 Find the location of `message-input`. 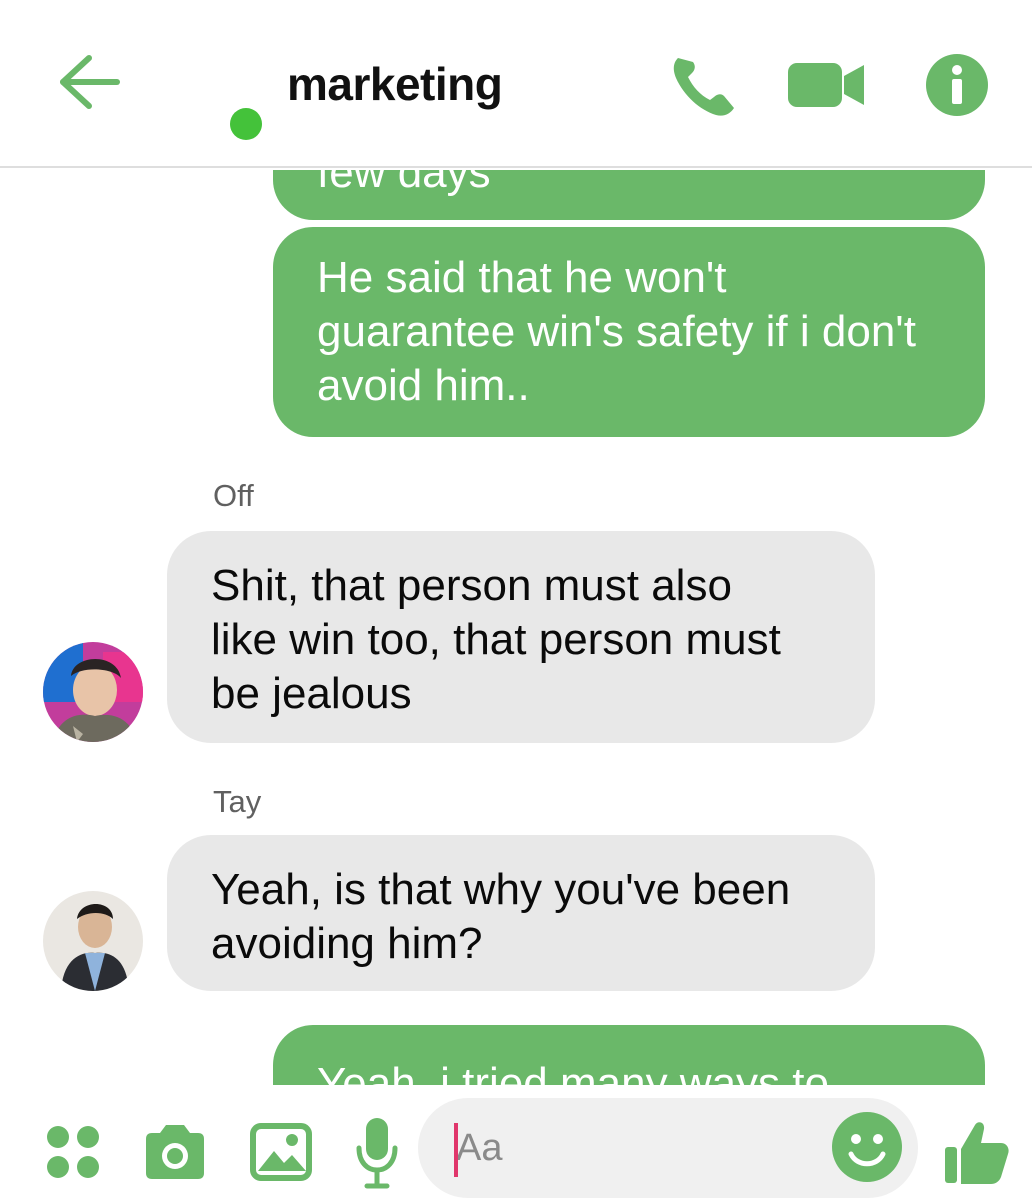

message-input is located at coordinates (636, 1148).